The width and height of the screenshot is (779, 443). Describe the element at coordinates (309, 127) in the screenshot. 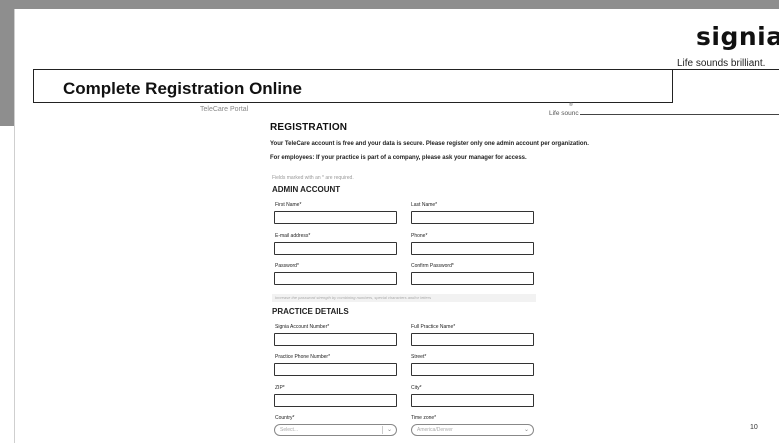

I see `registration-title: REGISTRATION` at that location.